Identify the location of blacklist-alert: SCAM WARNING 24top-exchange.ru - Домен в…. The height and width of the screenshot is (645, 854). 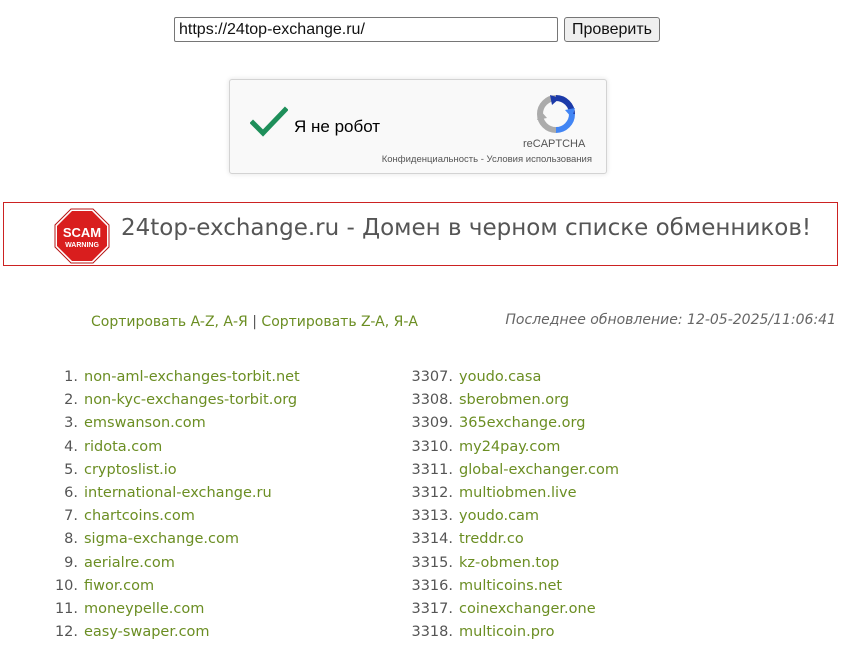
(420, 234).